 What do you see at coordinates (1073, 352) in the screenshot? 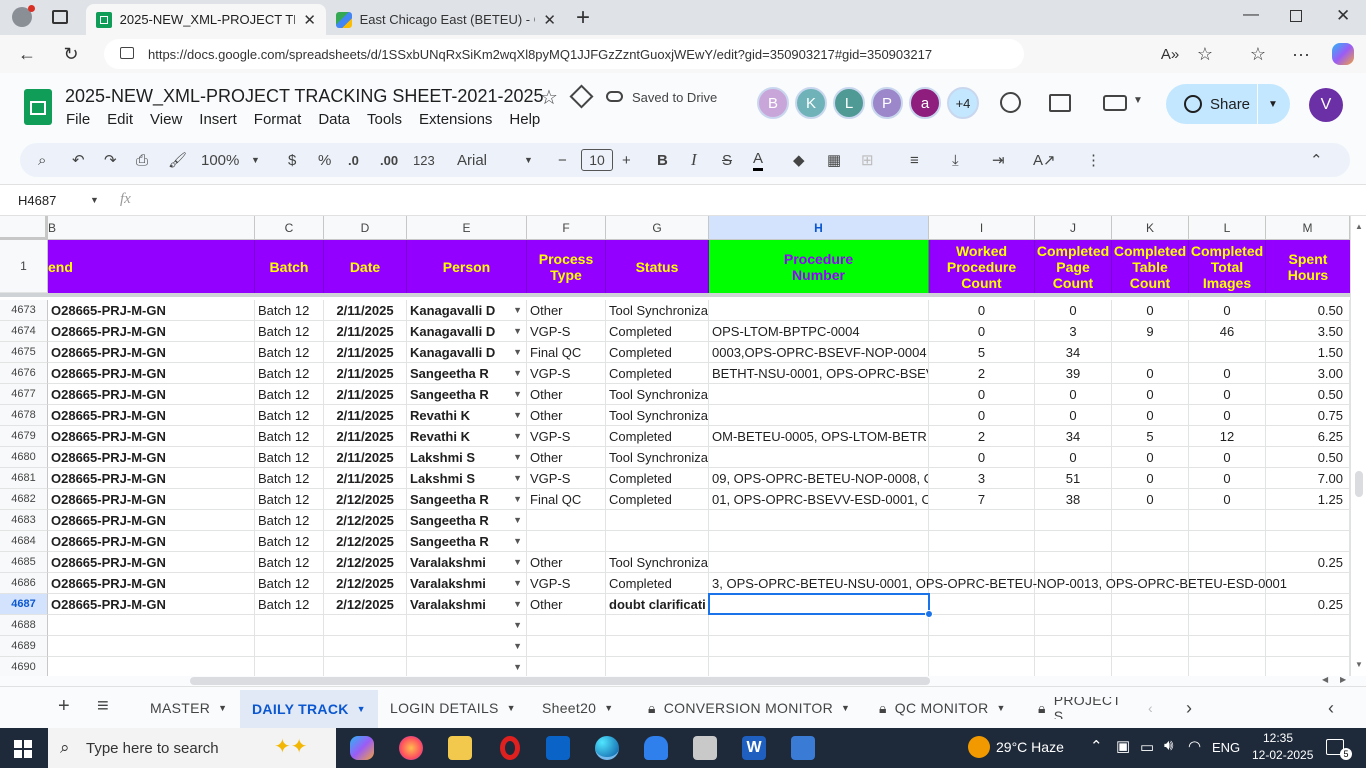
I see `cell-j: 34` at bounding box center [1073, 352].